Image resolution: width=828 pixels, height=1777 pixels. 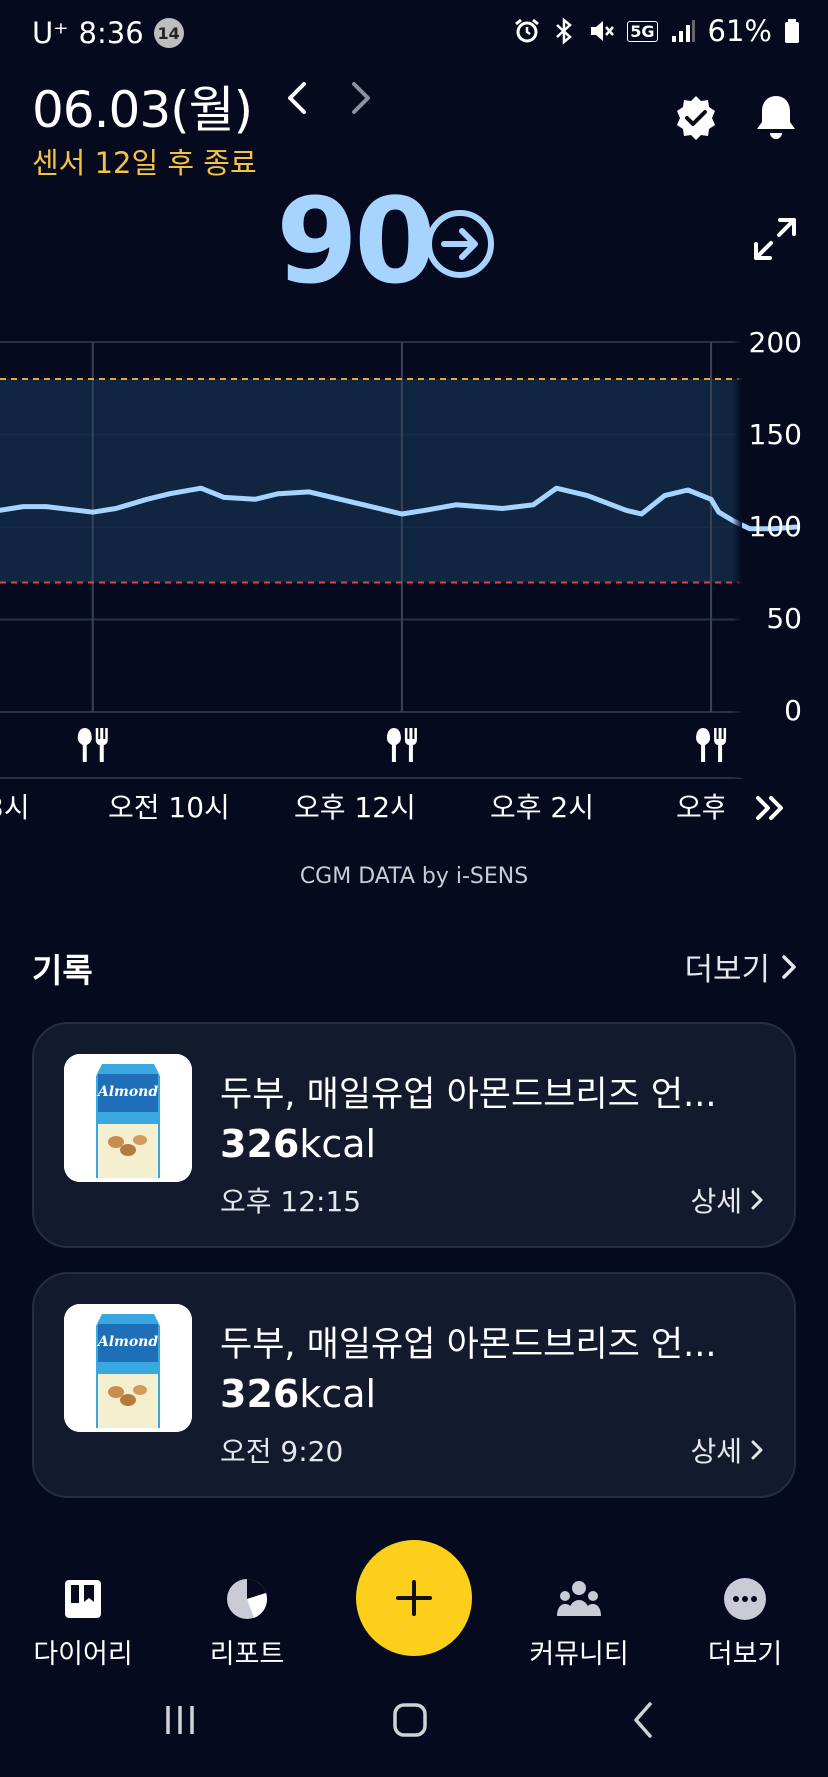 I want to click on report-pie-icon, so click(x=247, y=1599).